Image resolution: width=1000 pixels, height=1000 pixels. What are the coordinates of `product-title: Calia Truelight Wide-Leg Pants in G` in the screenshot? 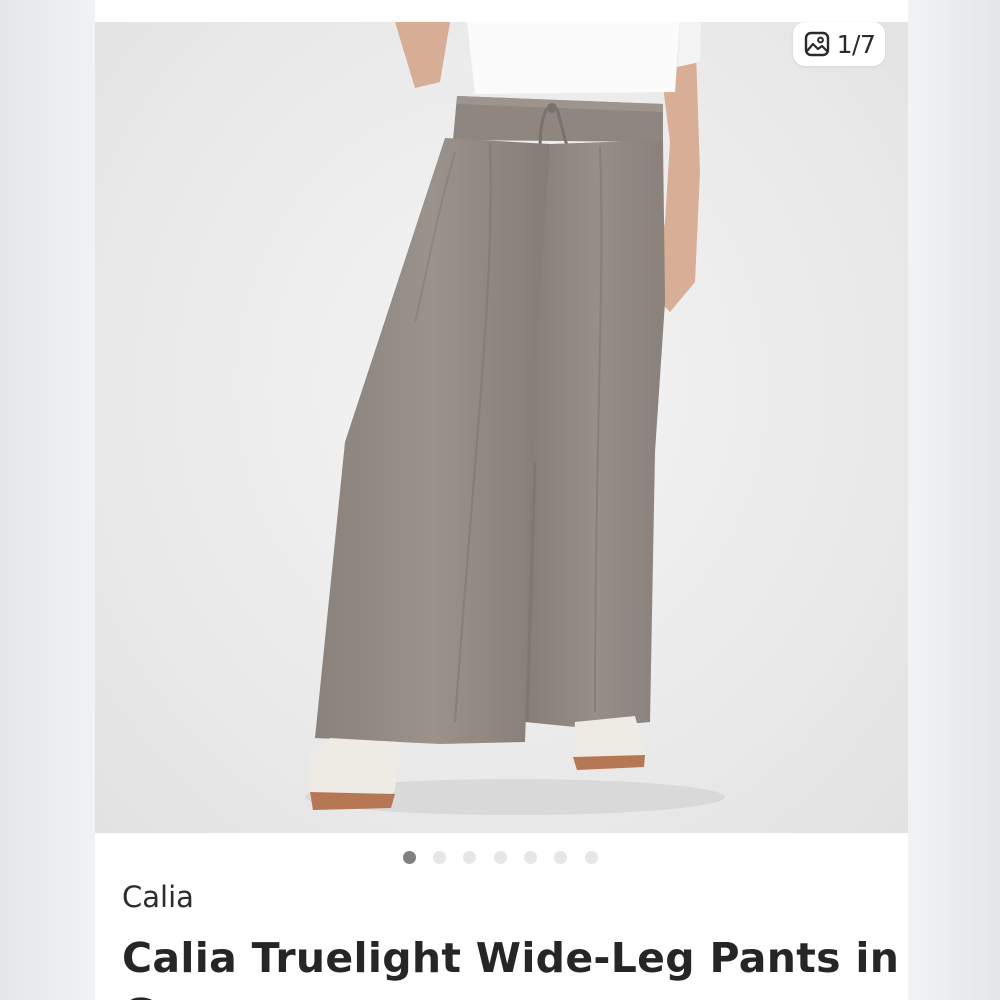 It's located at (511, 967).